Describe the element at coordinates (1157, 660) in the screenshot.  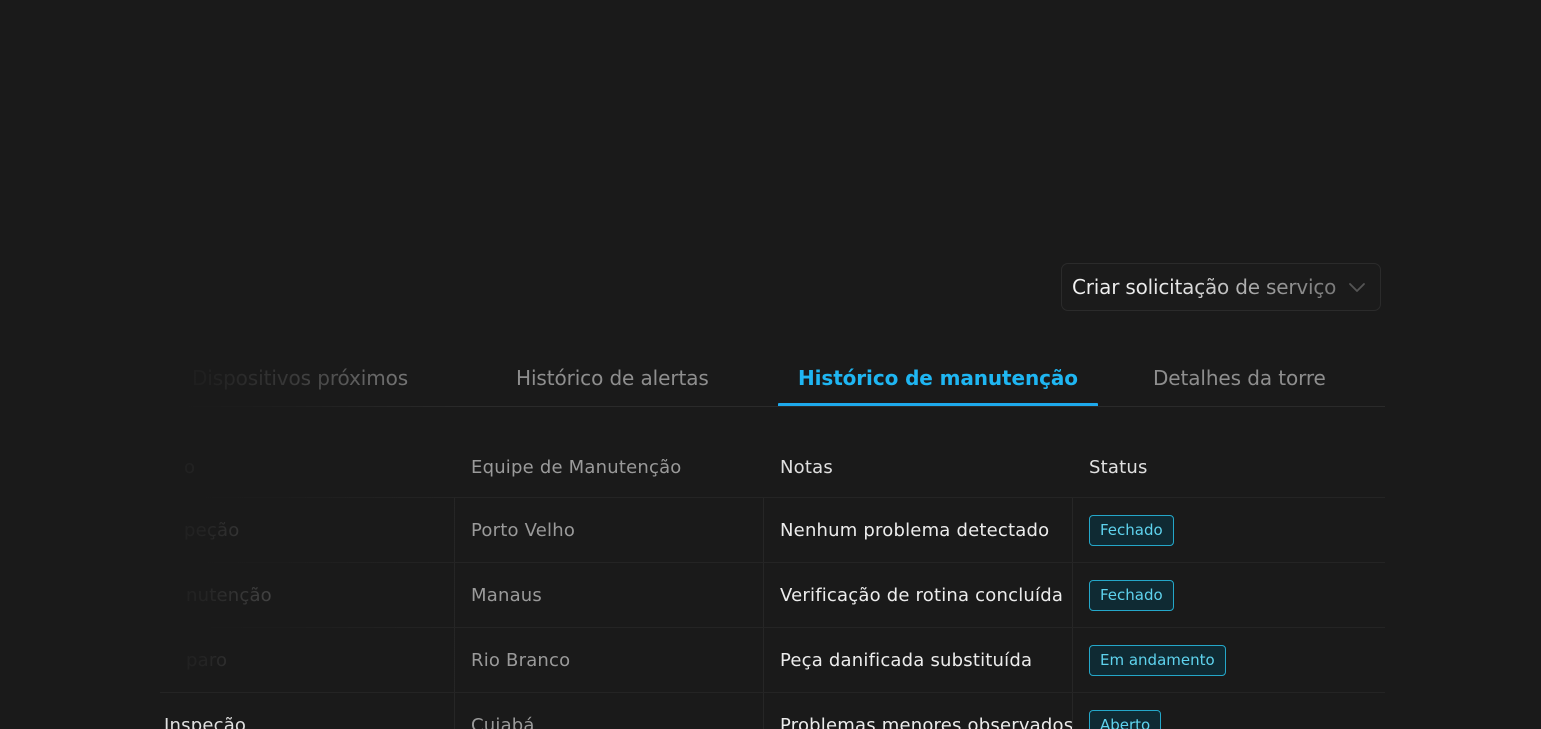
I see `status-badge: Em andamento` at that location.